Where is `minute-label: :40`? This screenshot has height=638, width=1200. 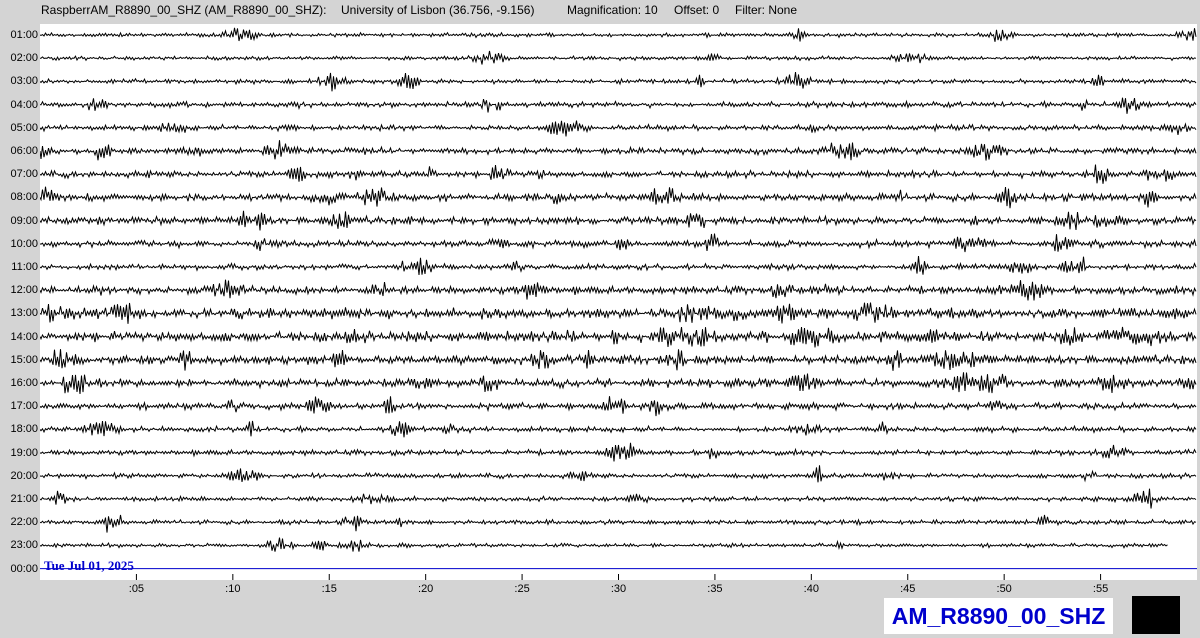 minute-label: :40 is located at coordinates (811, 589).